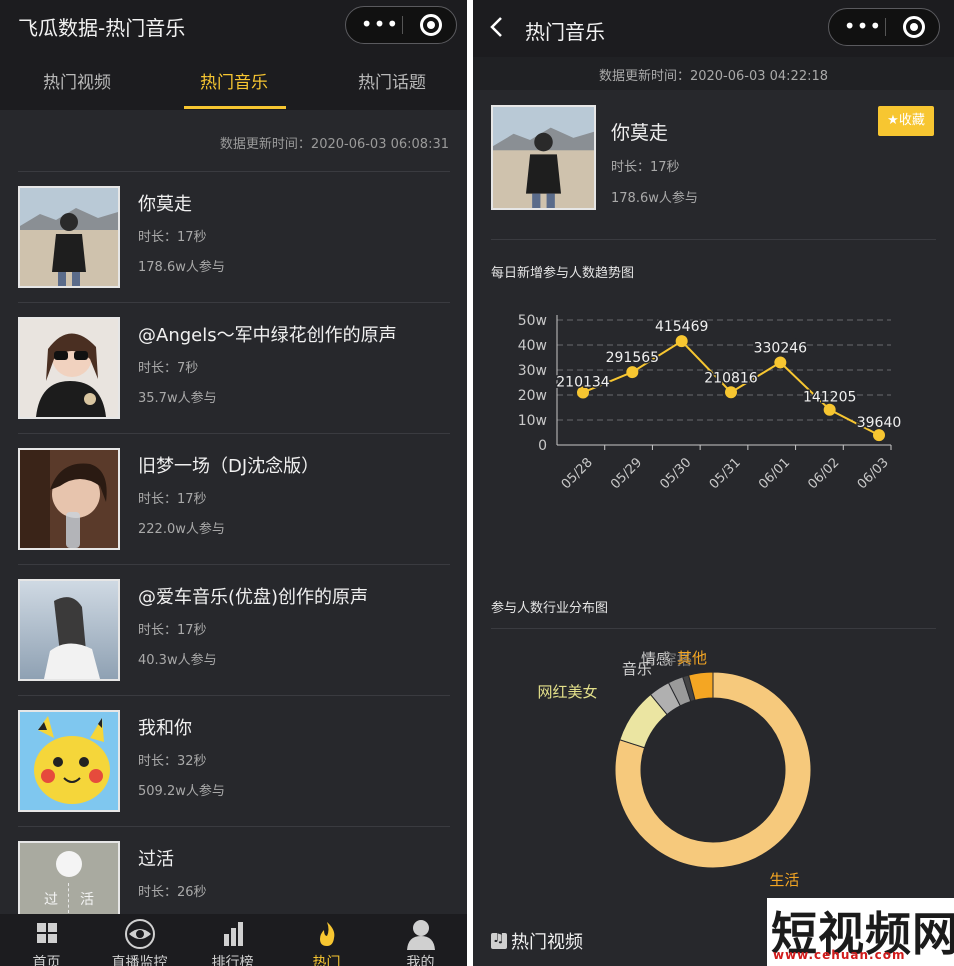 The image size is (954, 966). What do you see at coordinates (731, 378) in the screenshot?
I see `data-label: 210816` at bounding box center [731, 378].